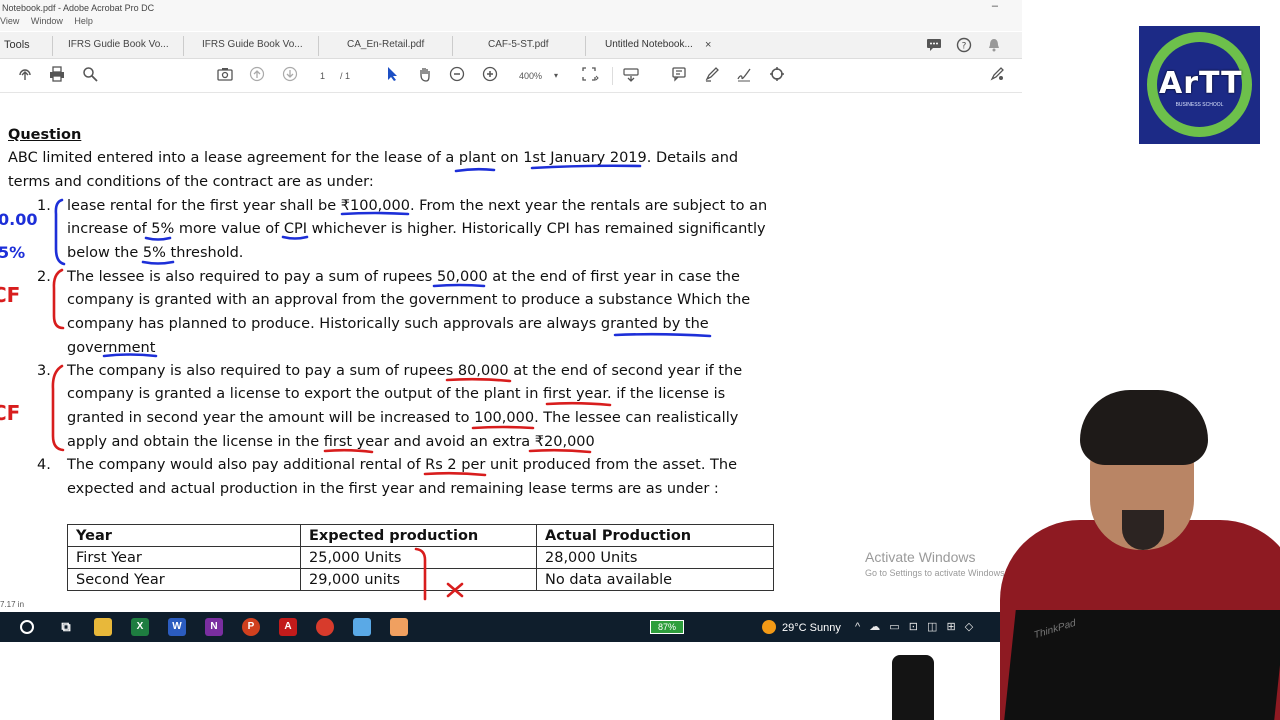  Describe the element at coordinates (111, 348) in the screenshot. I see `item-2-line-4: government` at that location.